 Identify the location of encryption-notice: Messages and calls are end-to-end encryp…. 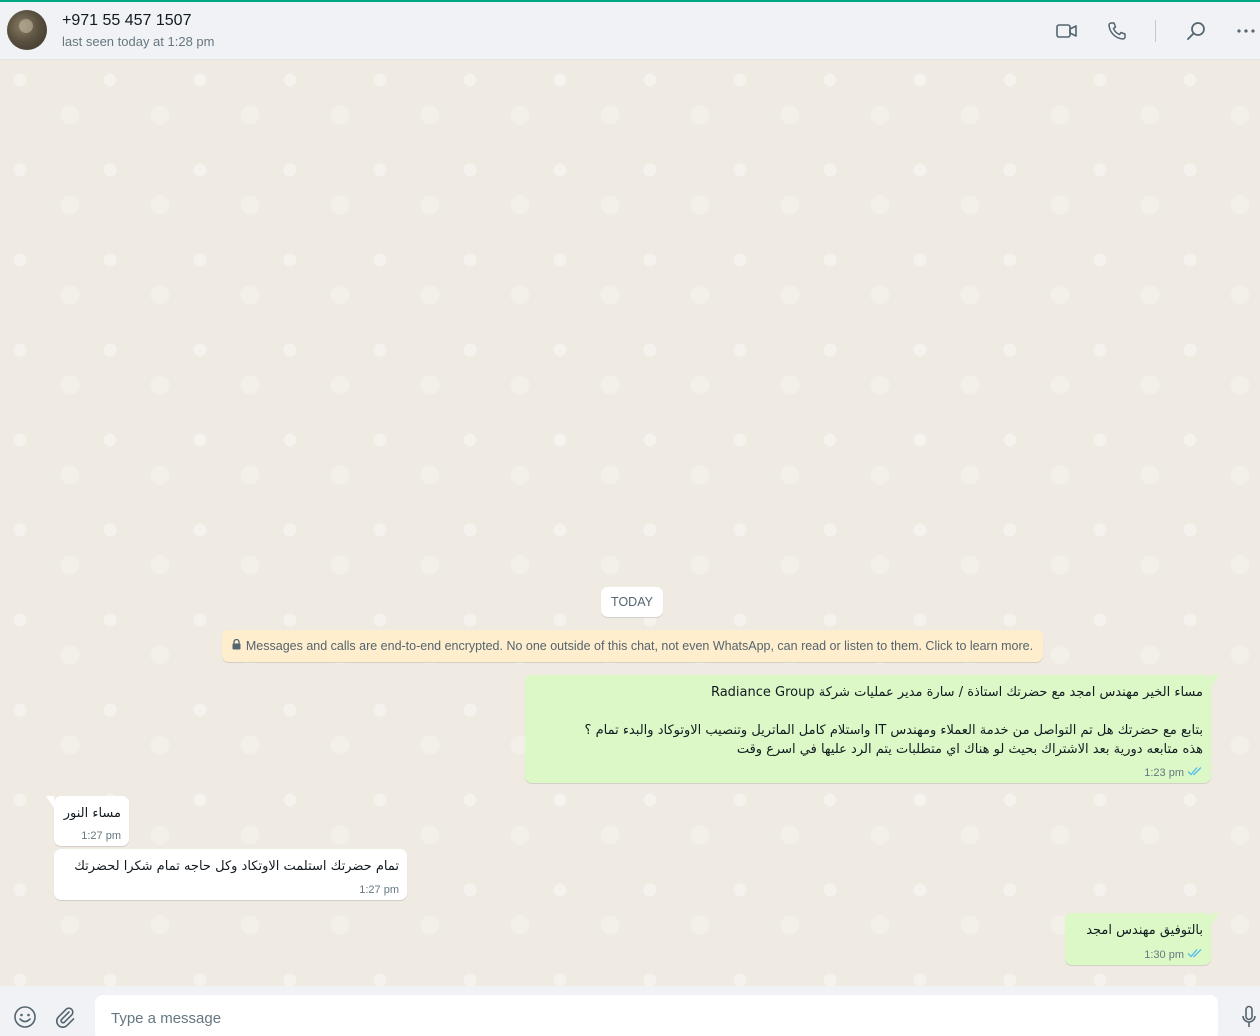
(632, 646).